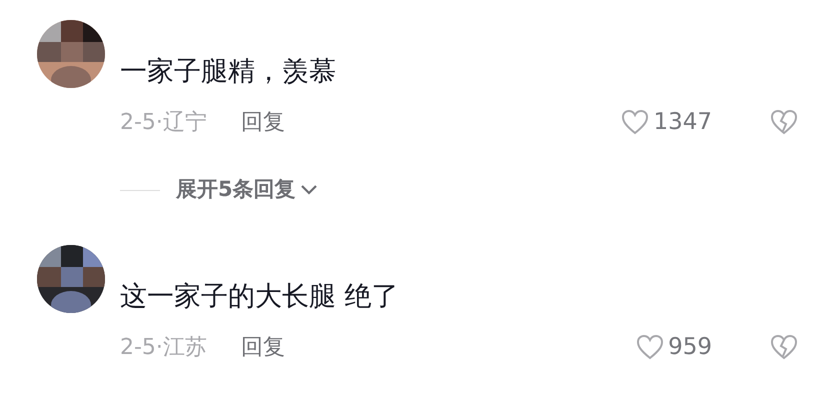 This screenshot has height=415, width=828. I want to click on chevron-down-icon, so click(308, 190).